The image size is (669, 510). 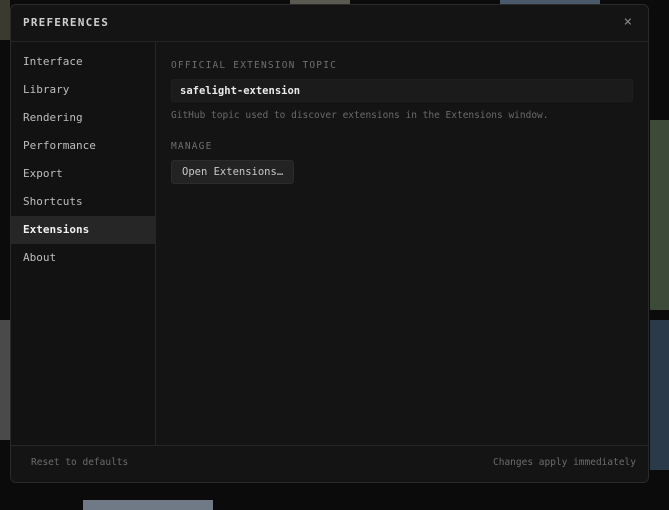 What do you see at coordinates (83, 174) in the screenshot?
I see `sidebar-item-export: Export` at bounding box center [83, 174].